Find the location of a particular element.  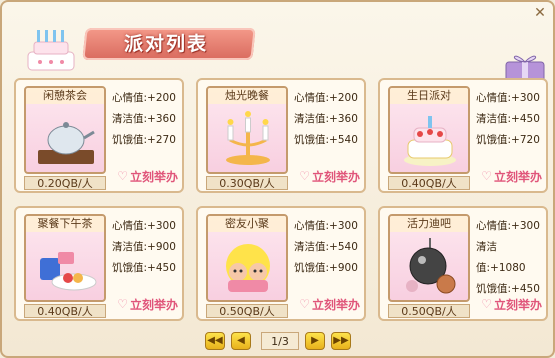

party-price: 0.30QB/人 is located at coordinates (247, 183).